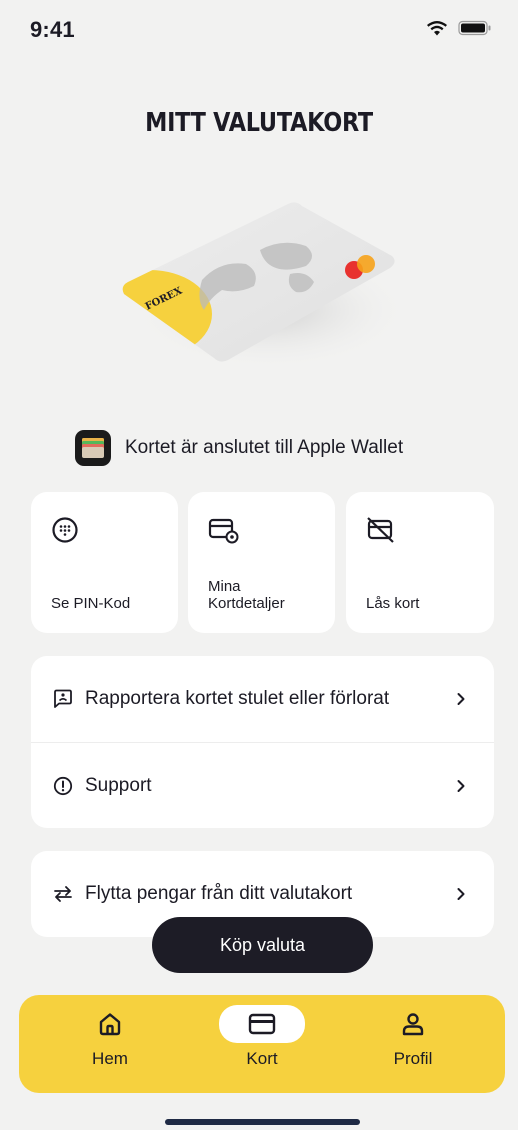 The height and width of the screenshot is (1130, 518). I want to click on card-details-tile: Mina Kortdetaljer, so click(261, 562).